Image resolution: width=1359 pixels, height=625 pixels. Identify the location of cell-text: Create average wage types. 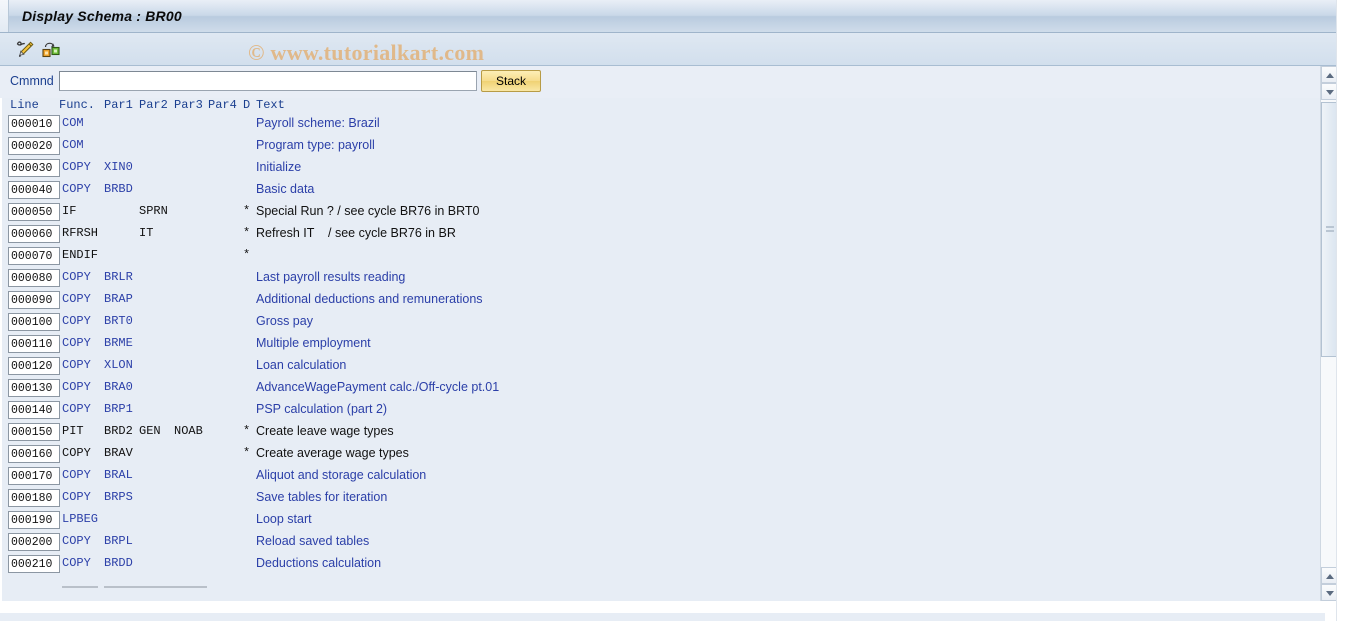
(332, 453).